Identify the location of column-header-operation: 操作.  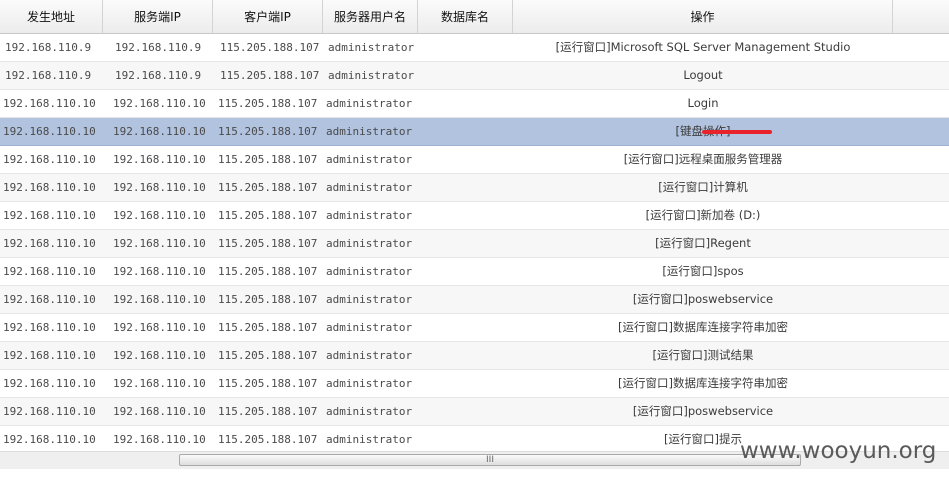
(703, 16).